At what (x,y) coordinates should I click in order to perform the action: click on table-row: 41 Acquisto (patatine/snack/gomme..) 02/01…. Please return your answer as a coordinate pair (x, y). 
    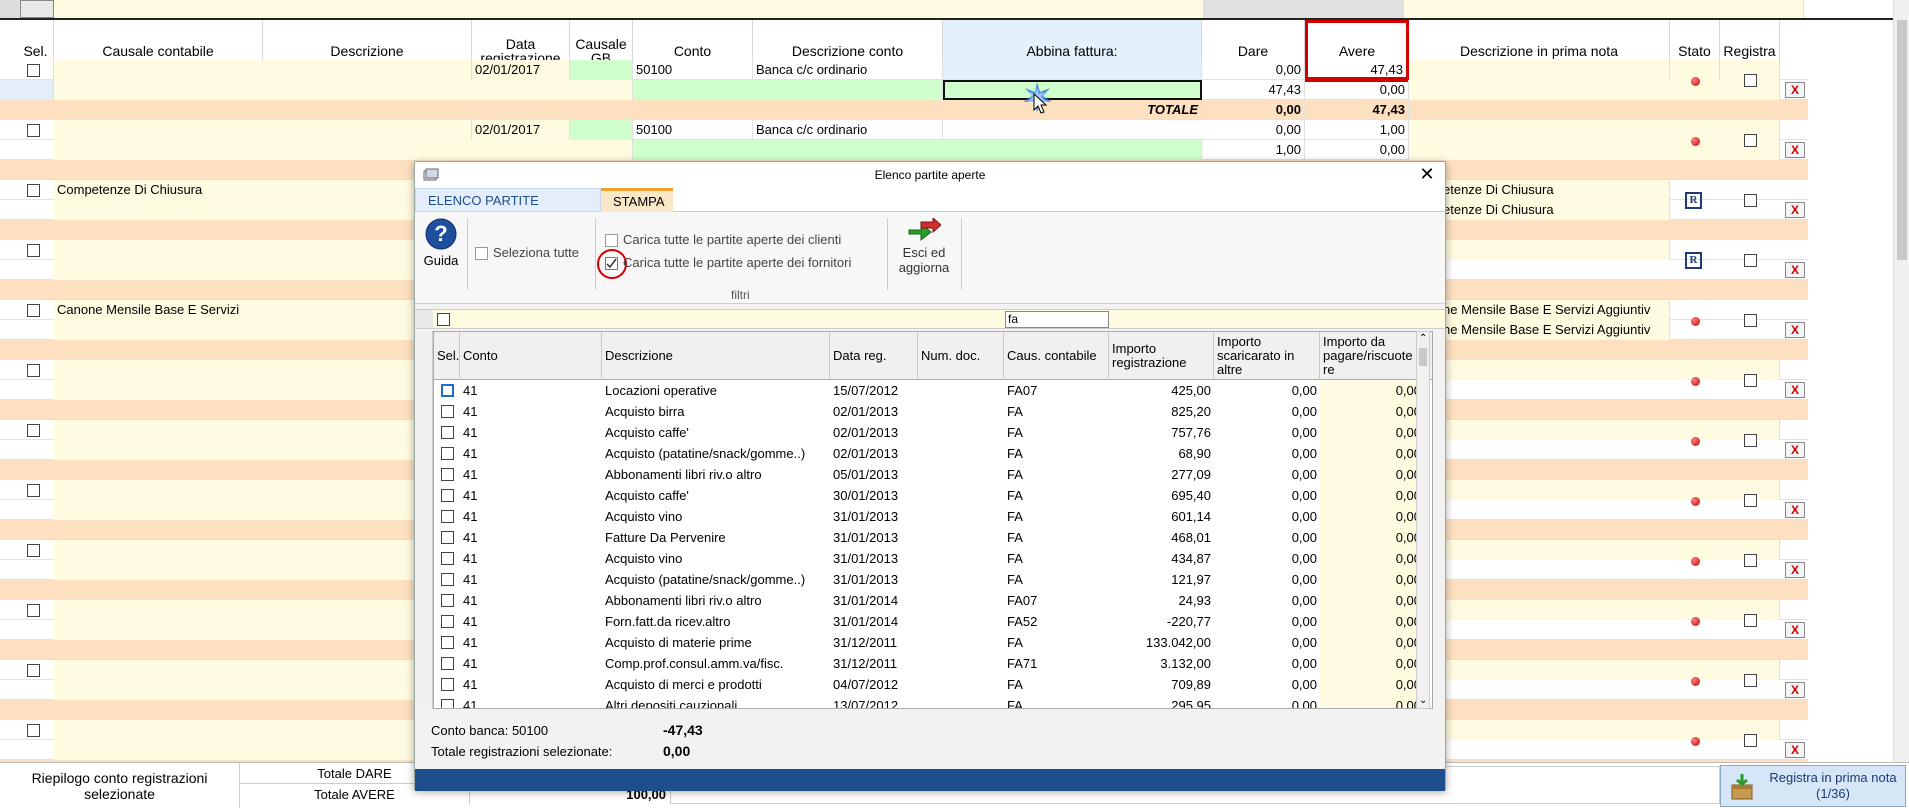
    Looking at the image, I should click on (933, 453).